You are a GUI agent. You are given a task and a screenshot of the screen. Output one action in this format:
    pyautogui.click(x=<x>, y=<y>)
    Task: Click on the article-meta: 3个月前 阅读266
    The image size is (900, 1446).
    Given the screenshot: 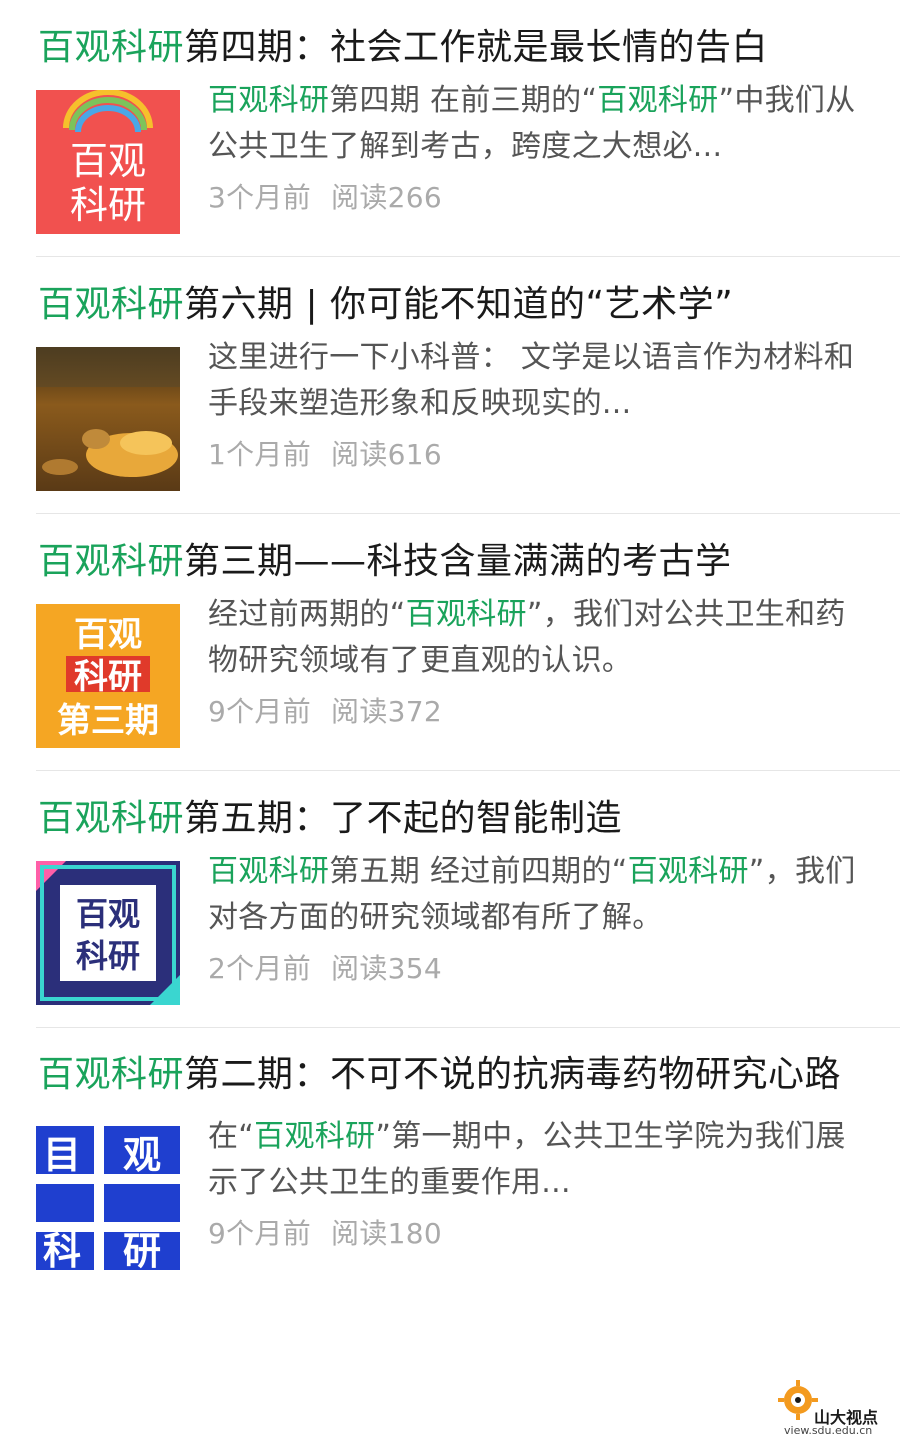 What is the action you would take?
    pyautogui.click(x=335, y=196)
    